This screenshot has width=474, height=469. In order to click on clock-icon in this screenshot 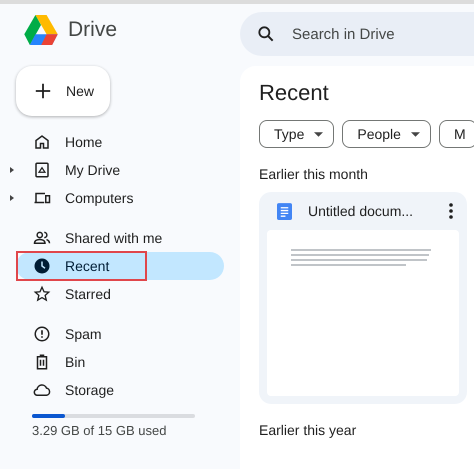, I will do `click(42, 266)`.